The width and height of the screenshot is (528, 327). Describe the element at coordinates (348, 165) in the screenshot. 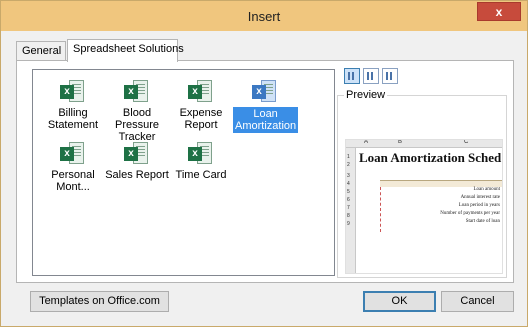

I see `preview-row-2: 2` at that location.